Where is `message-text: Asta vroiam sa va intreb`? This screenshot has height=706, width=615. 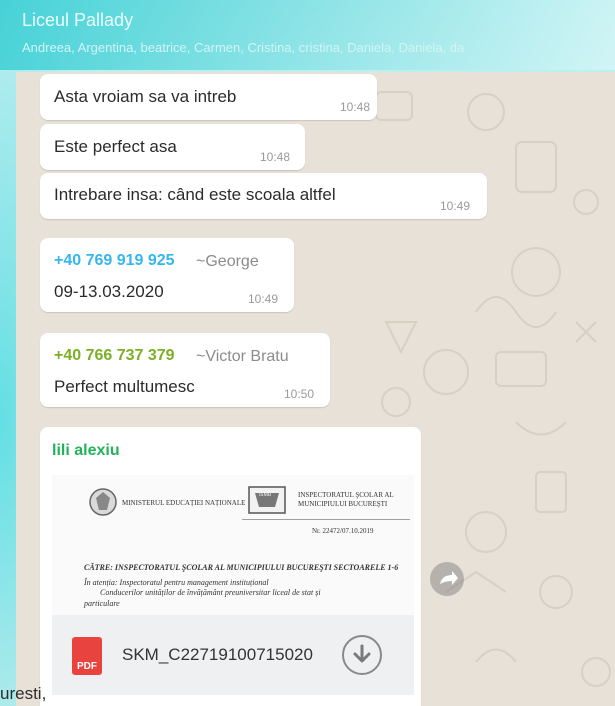
message-text: Asta vroiam sa va intreb is located at coordinates (145, 96).